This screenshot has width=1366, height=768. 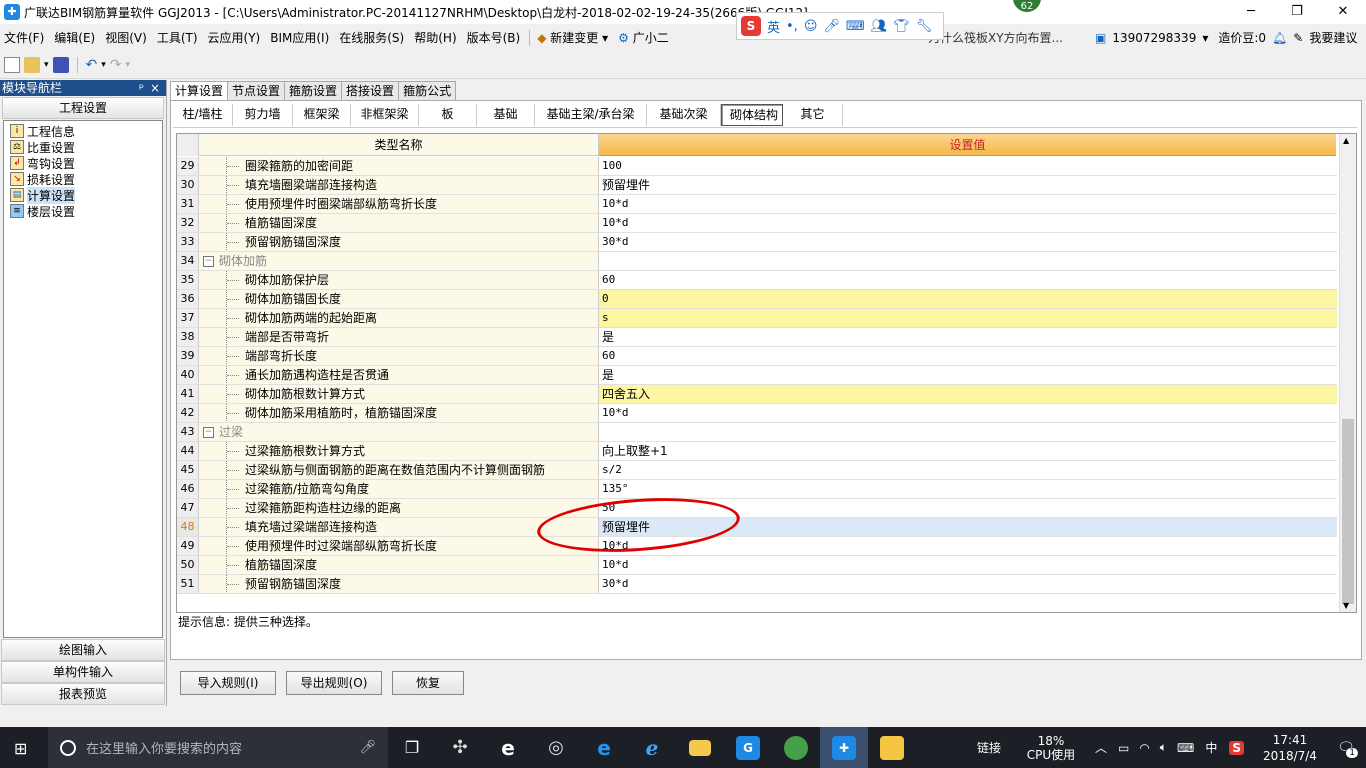 I want to click on undo-icon: ↶, so click(x=92, y=65).